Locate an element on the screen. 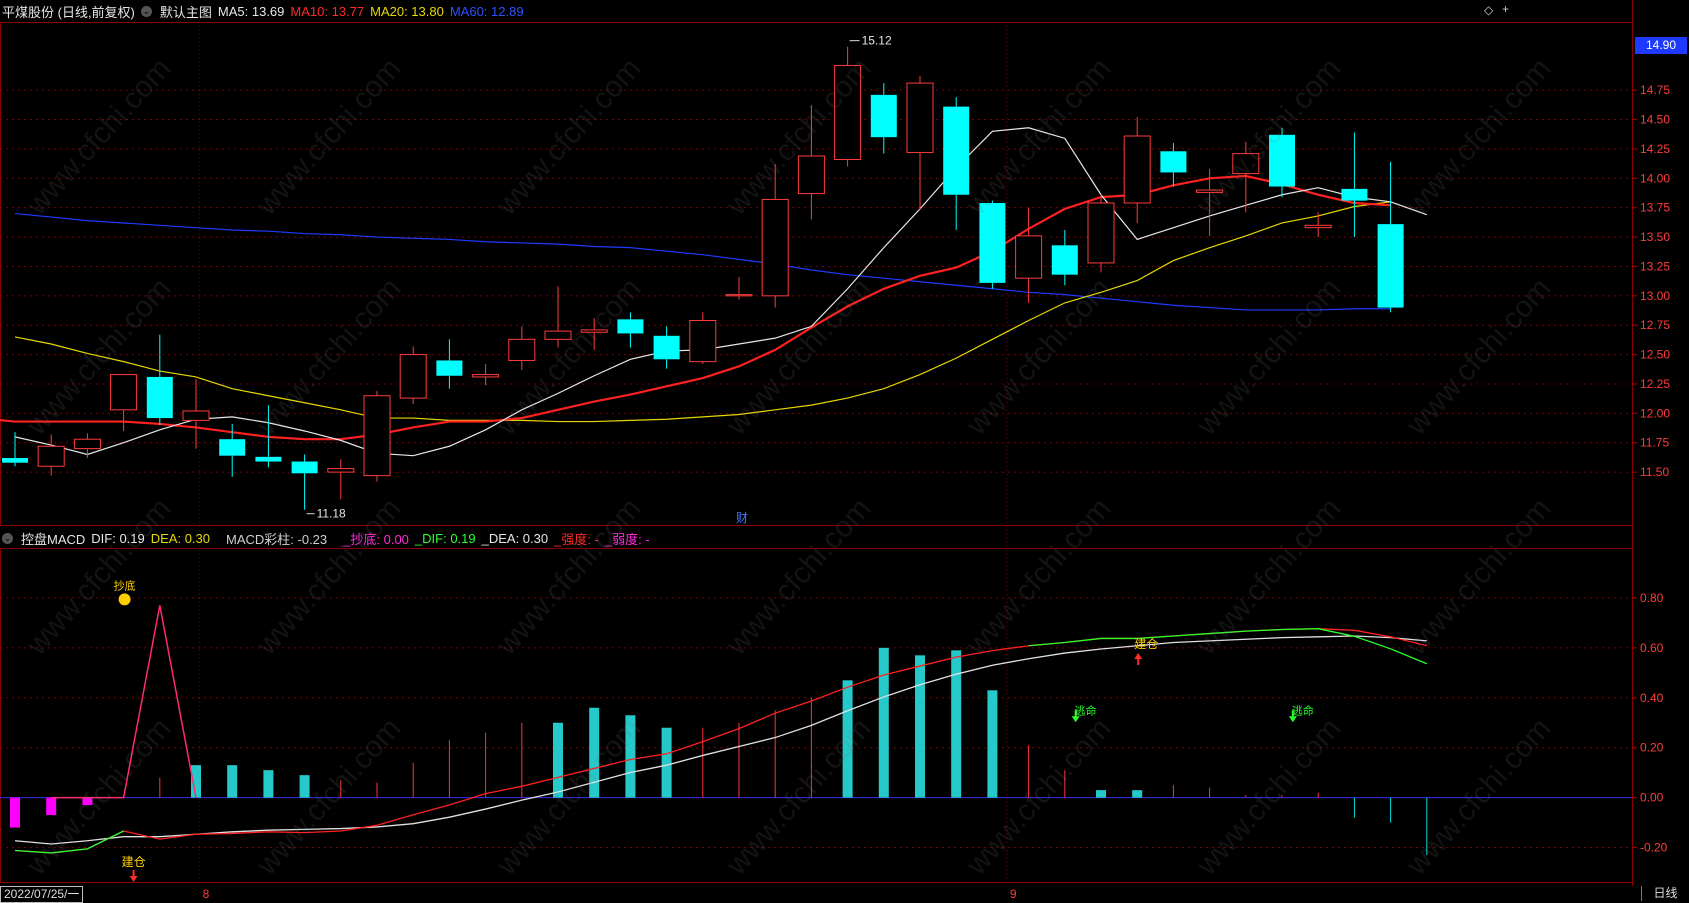  dif-weak-segment is located at coordinates (1228, 646).